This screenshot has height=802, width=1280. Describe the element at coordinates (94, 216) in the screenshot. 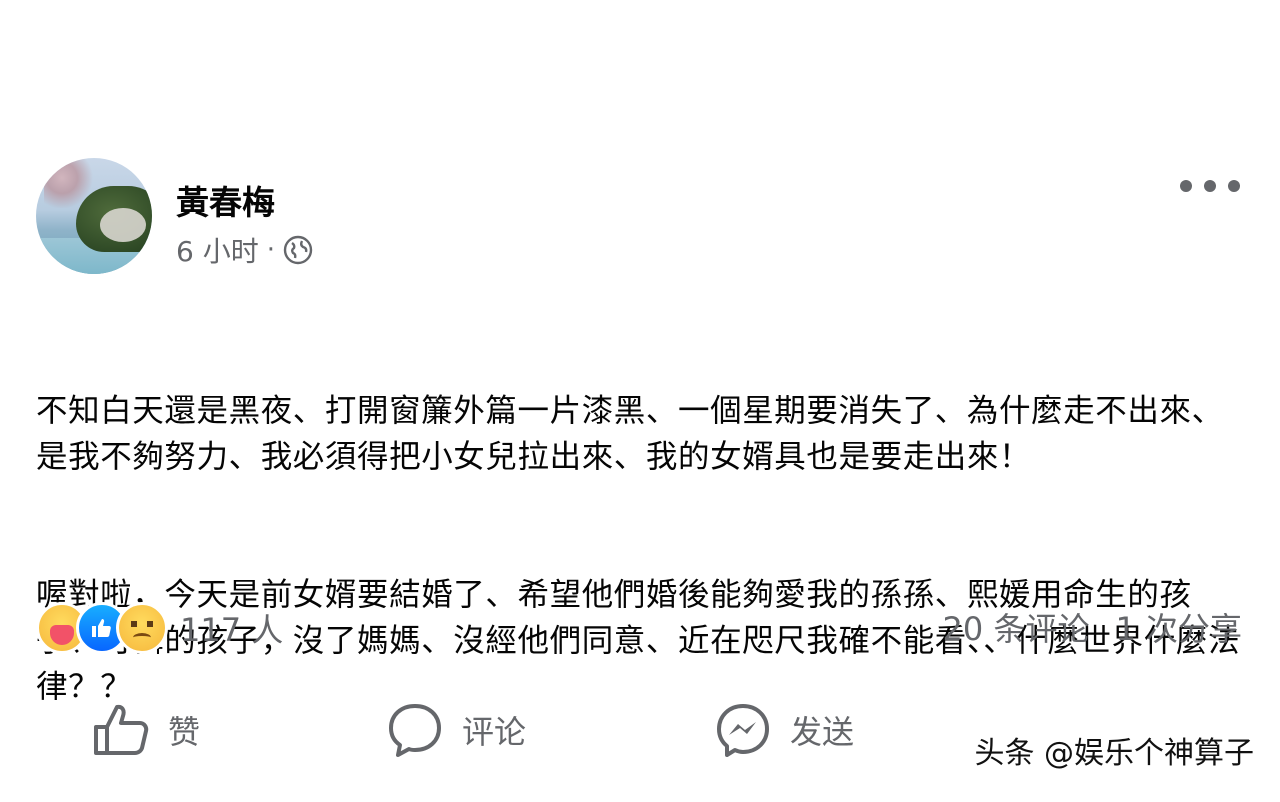

I see `avatar` at that location.